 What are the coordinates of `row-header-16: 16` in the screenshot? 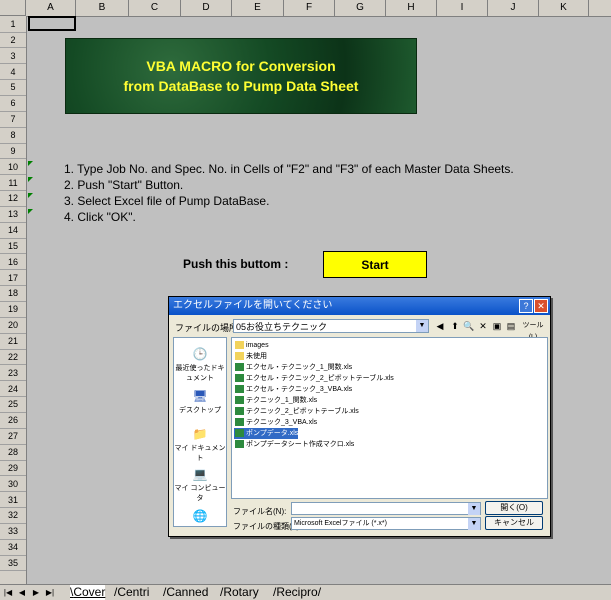 It's located at (13, 263).